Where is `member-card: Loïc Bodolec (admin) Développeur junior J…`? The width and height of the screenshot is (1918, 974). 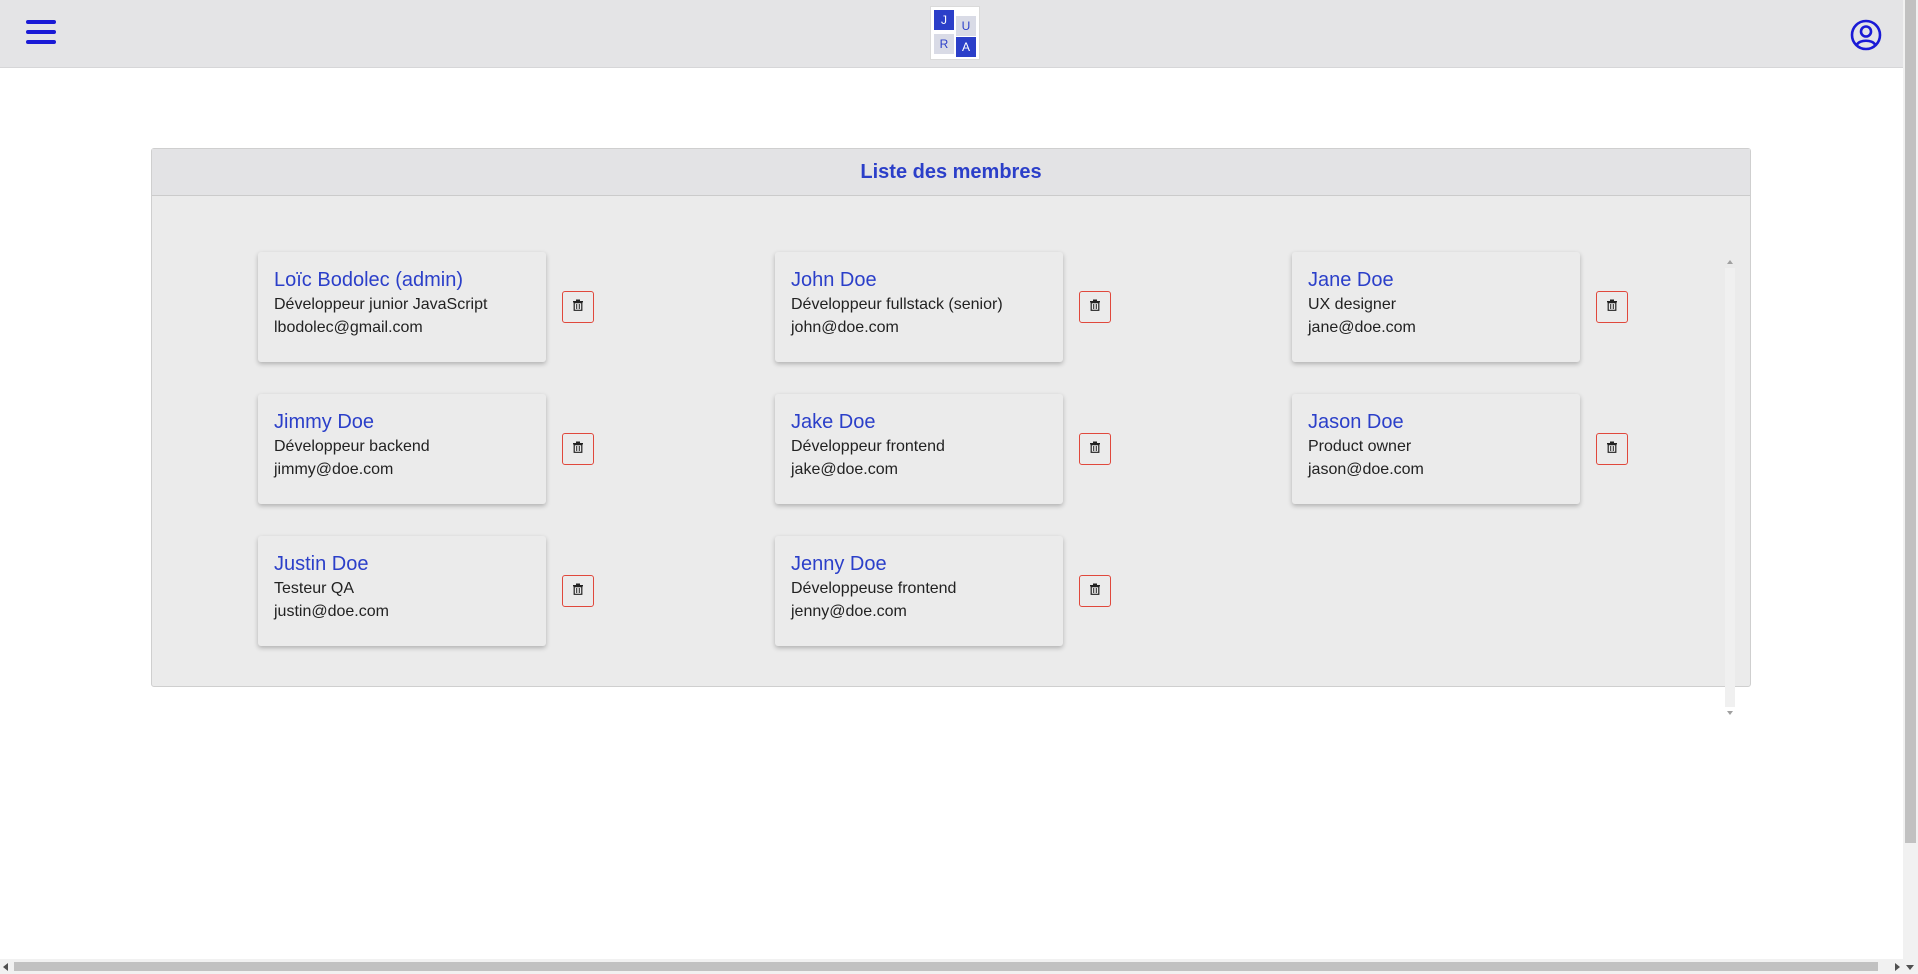 member-card: Loïc Bodolec (admin) Développeur junior J… is located at coordinates (402, 307).